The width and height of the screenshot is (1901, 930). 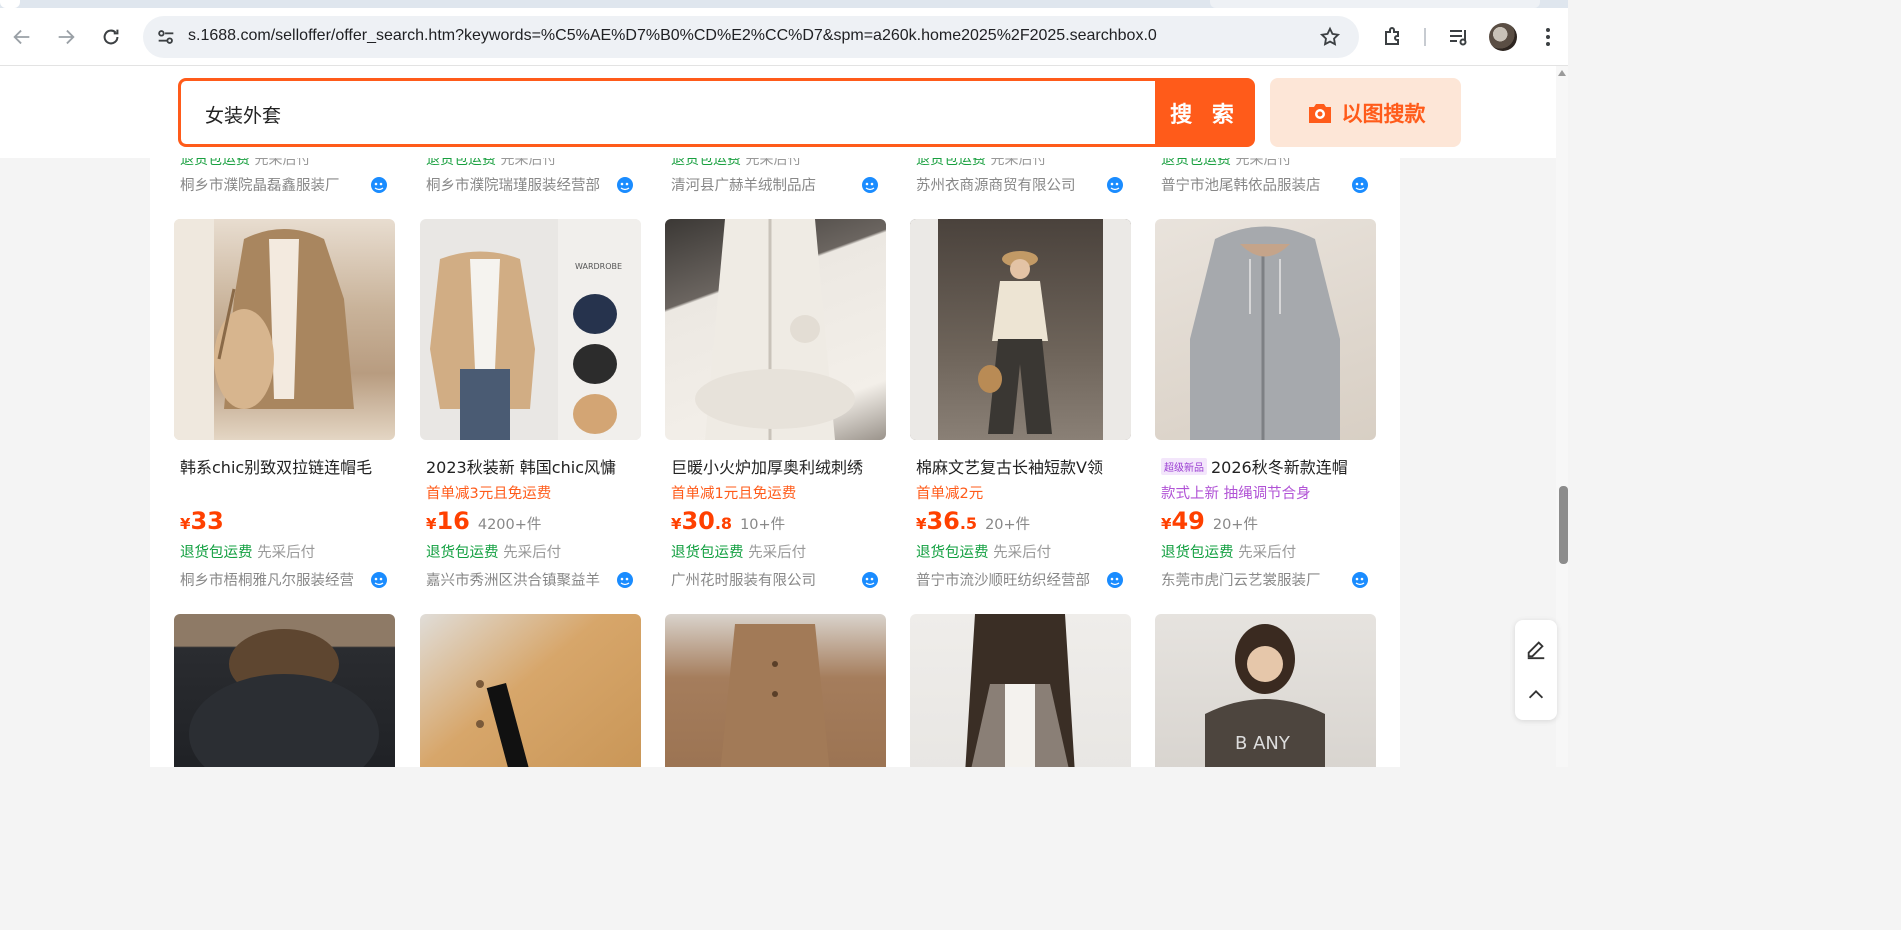 What do you see at coordinates (1503, 37) in the screenshot?
I see `avatar` at bounding box center [1503, 37].